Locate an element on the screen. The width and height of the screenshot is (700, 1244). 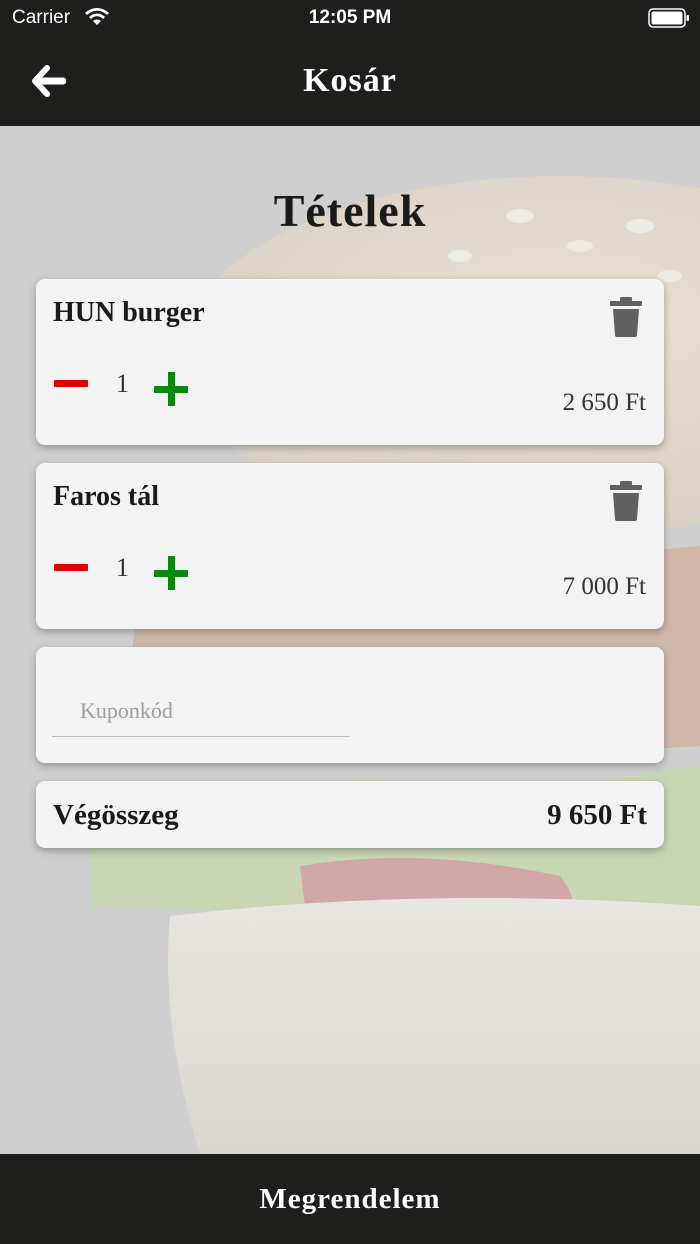
total-card: Végösszeg 9 650 Ft is located at coordinates (350, 814).